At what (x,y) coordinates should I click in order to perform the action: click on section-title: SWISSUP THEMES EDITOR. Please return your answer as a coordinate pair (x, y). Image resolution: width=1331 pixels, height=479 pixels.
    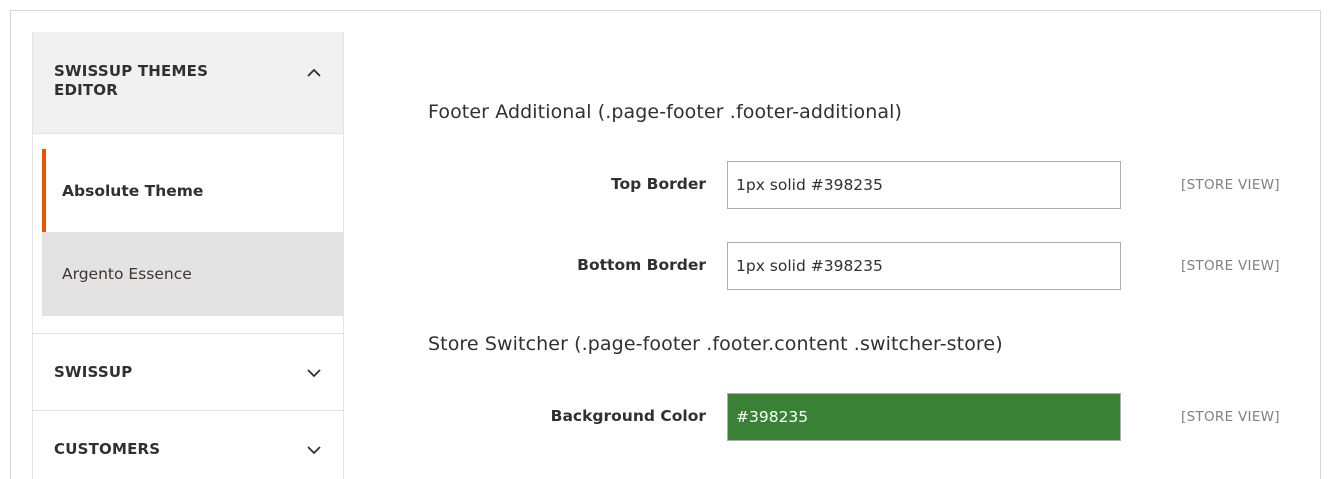
    Looking at the image, I should click on (198, 81).